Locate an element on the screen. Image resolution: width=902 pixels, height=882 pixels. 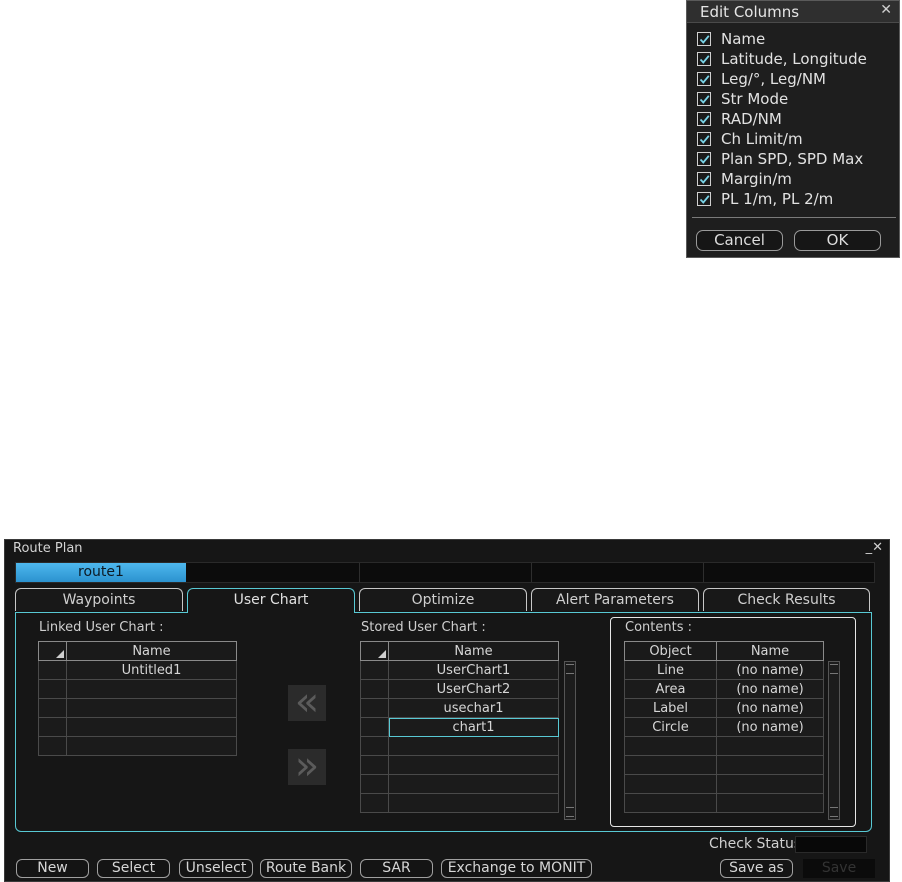
table-row: Line (no name) is located at coordinates (724, 670).